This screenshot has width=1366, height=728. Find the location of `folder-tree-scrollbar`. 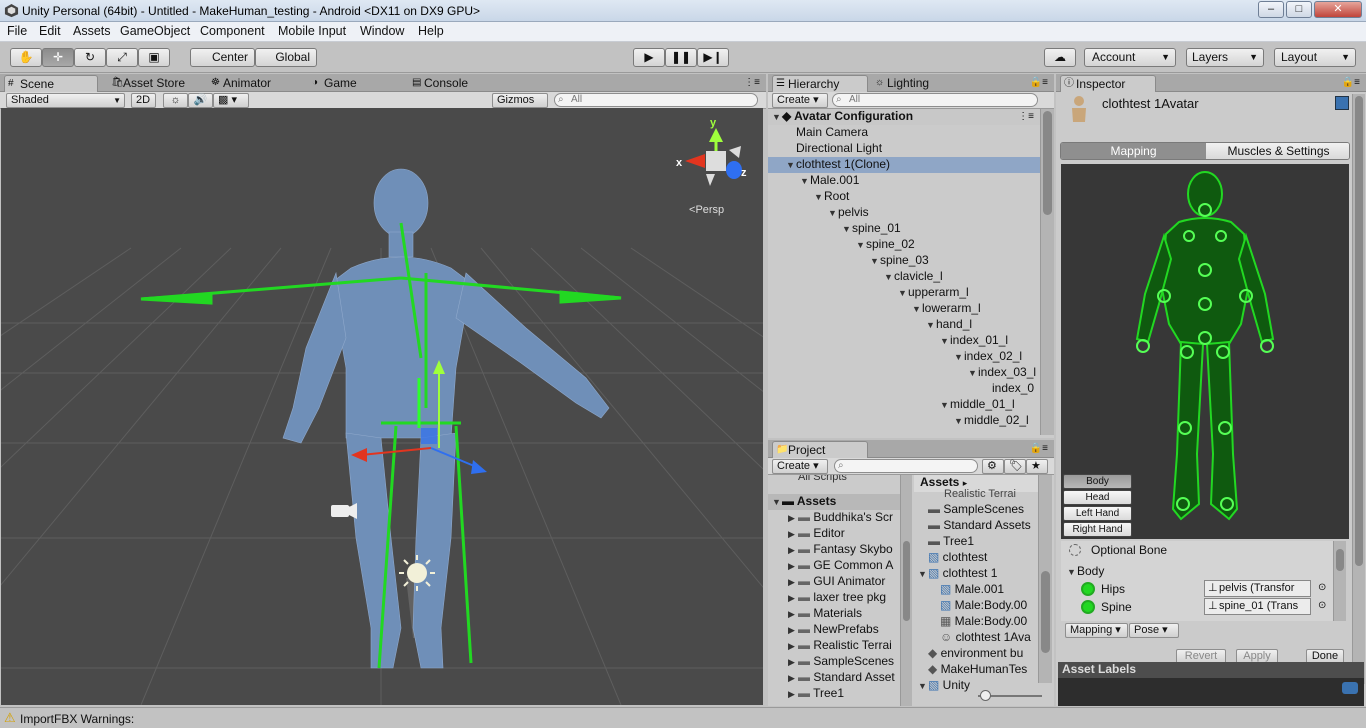

folder-tree-scrollbar is located at coordinates (906, 590).